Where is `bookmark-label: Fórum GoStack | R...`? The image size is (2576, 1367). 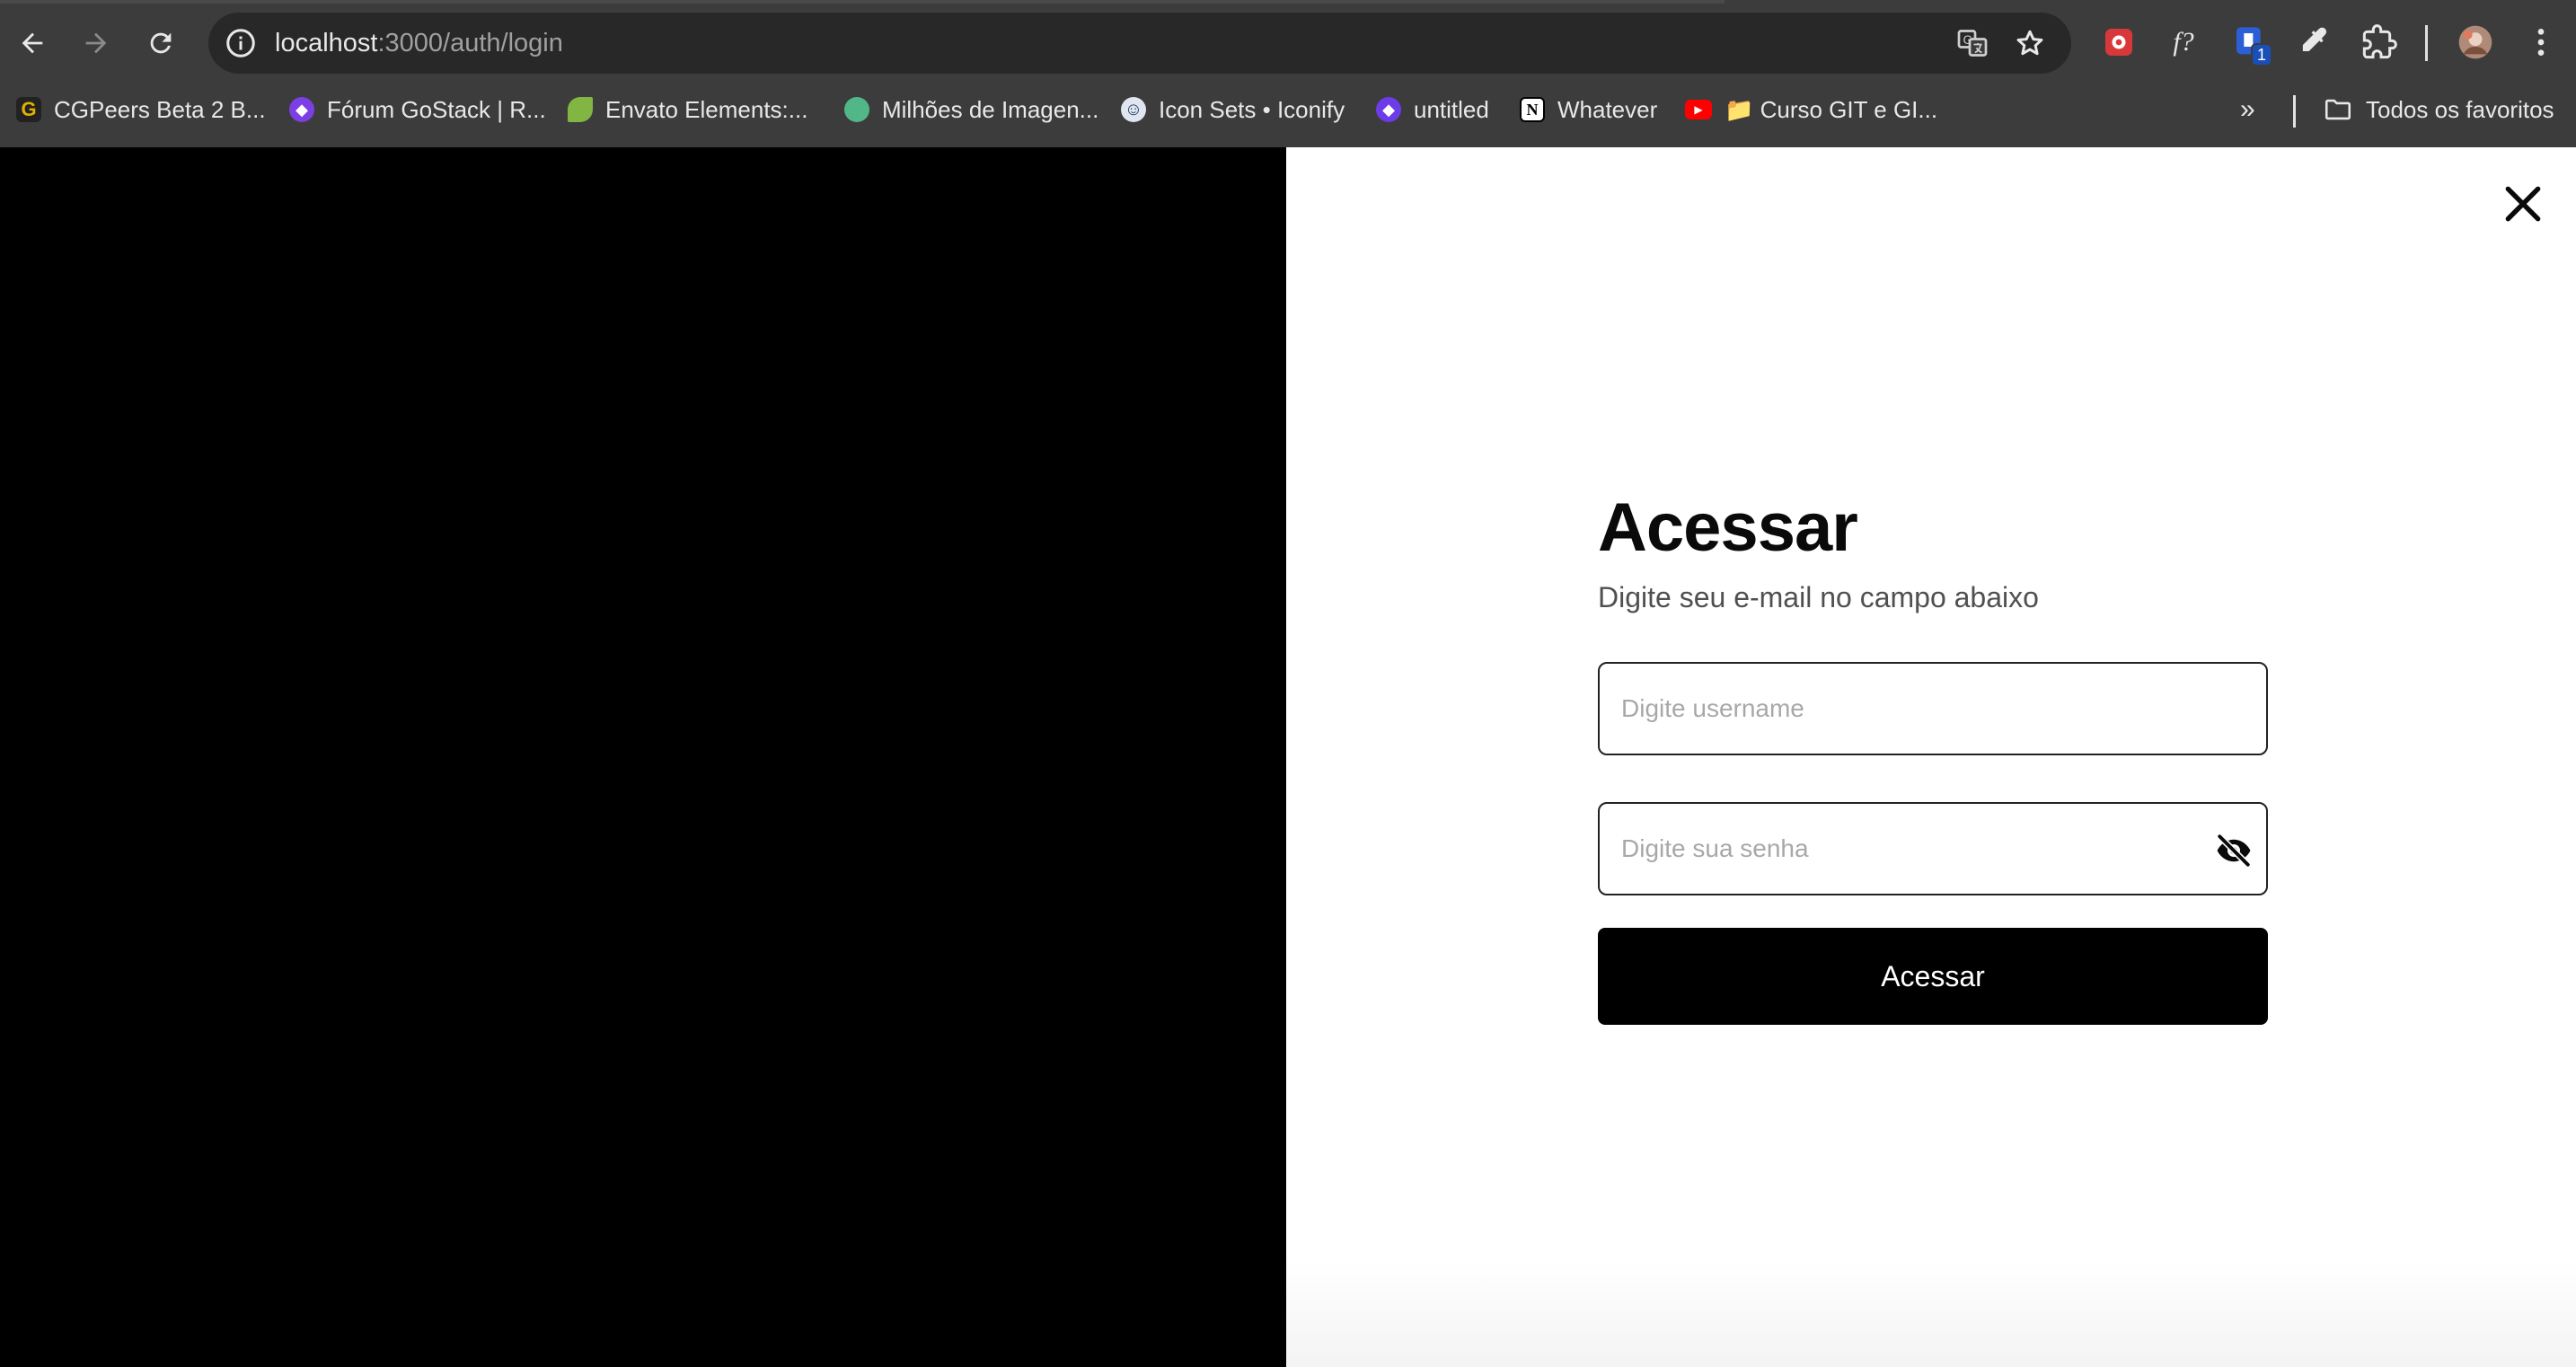
bookmark-label: Fórum GoStack | R... is located at coordinates (436, 109).